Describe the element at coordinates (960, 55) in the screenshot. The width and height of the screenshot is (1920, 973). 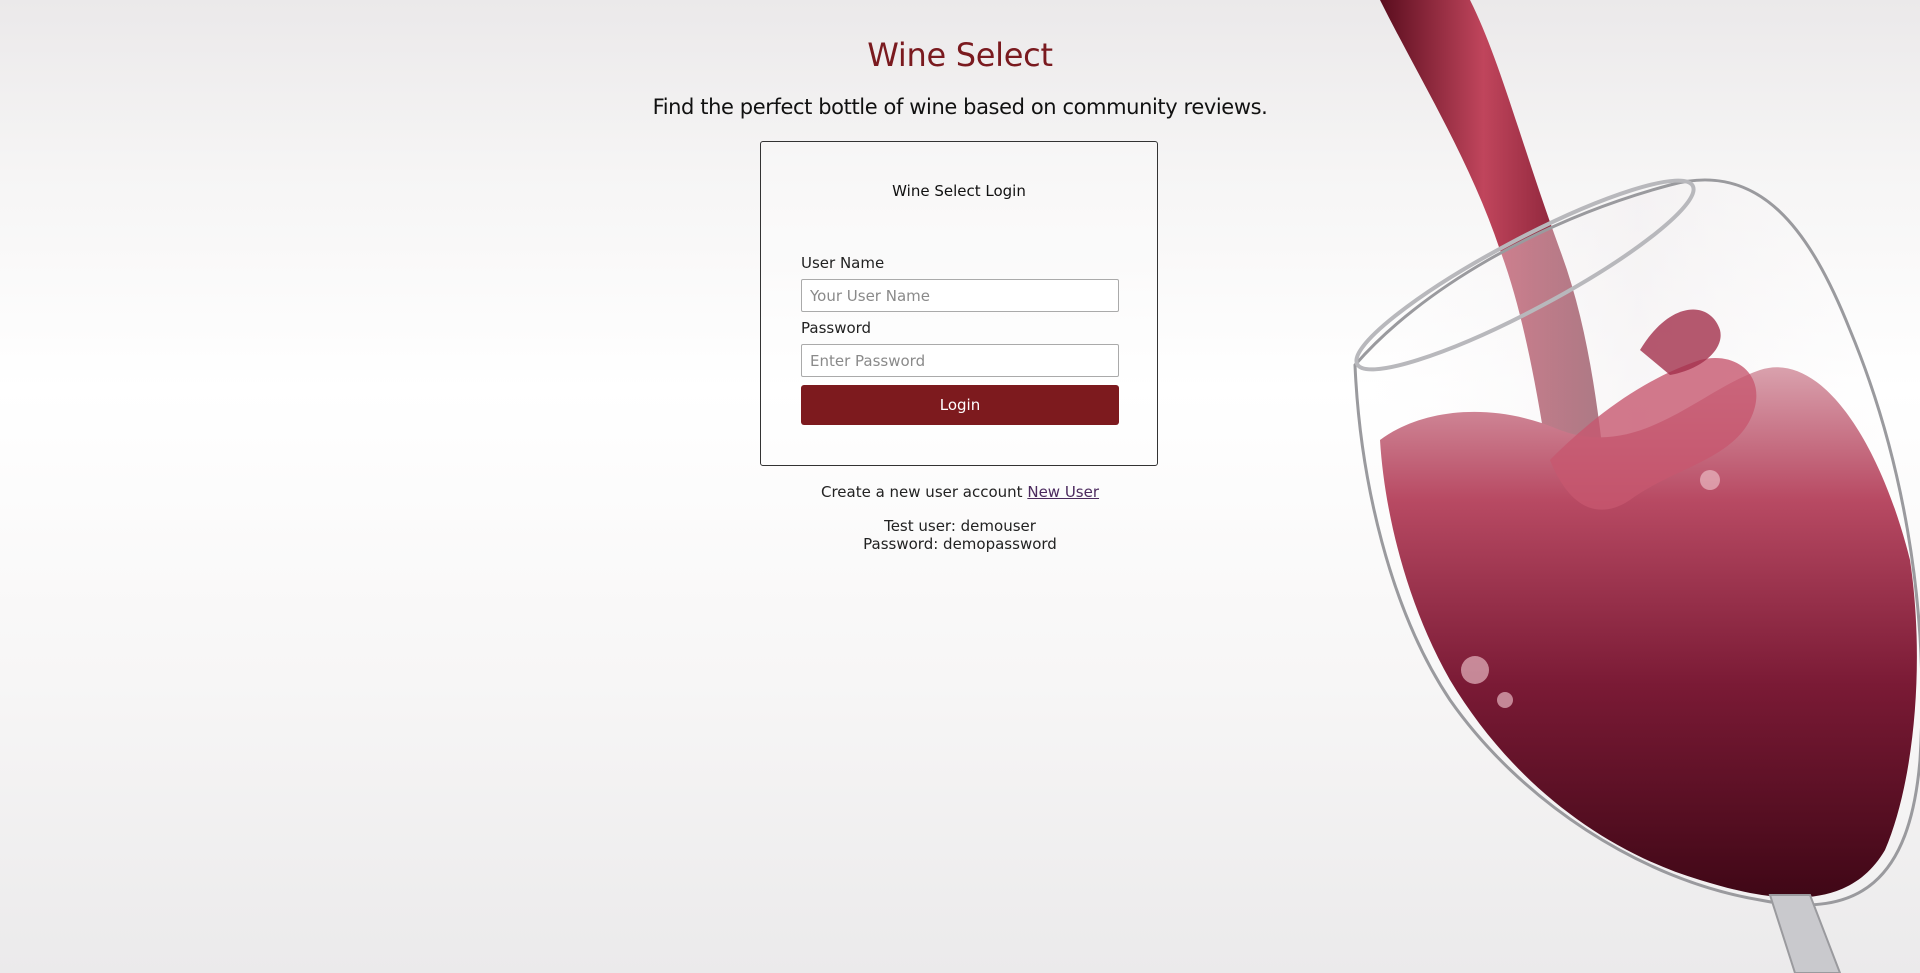
I see `app-title: Wine Select` at that location.